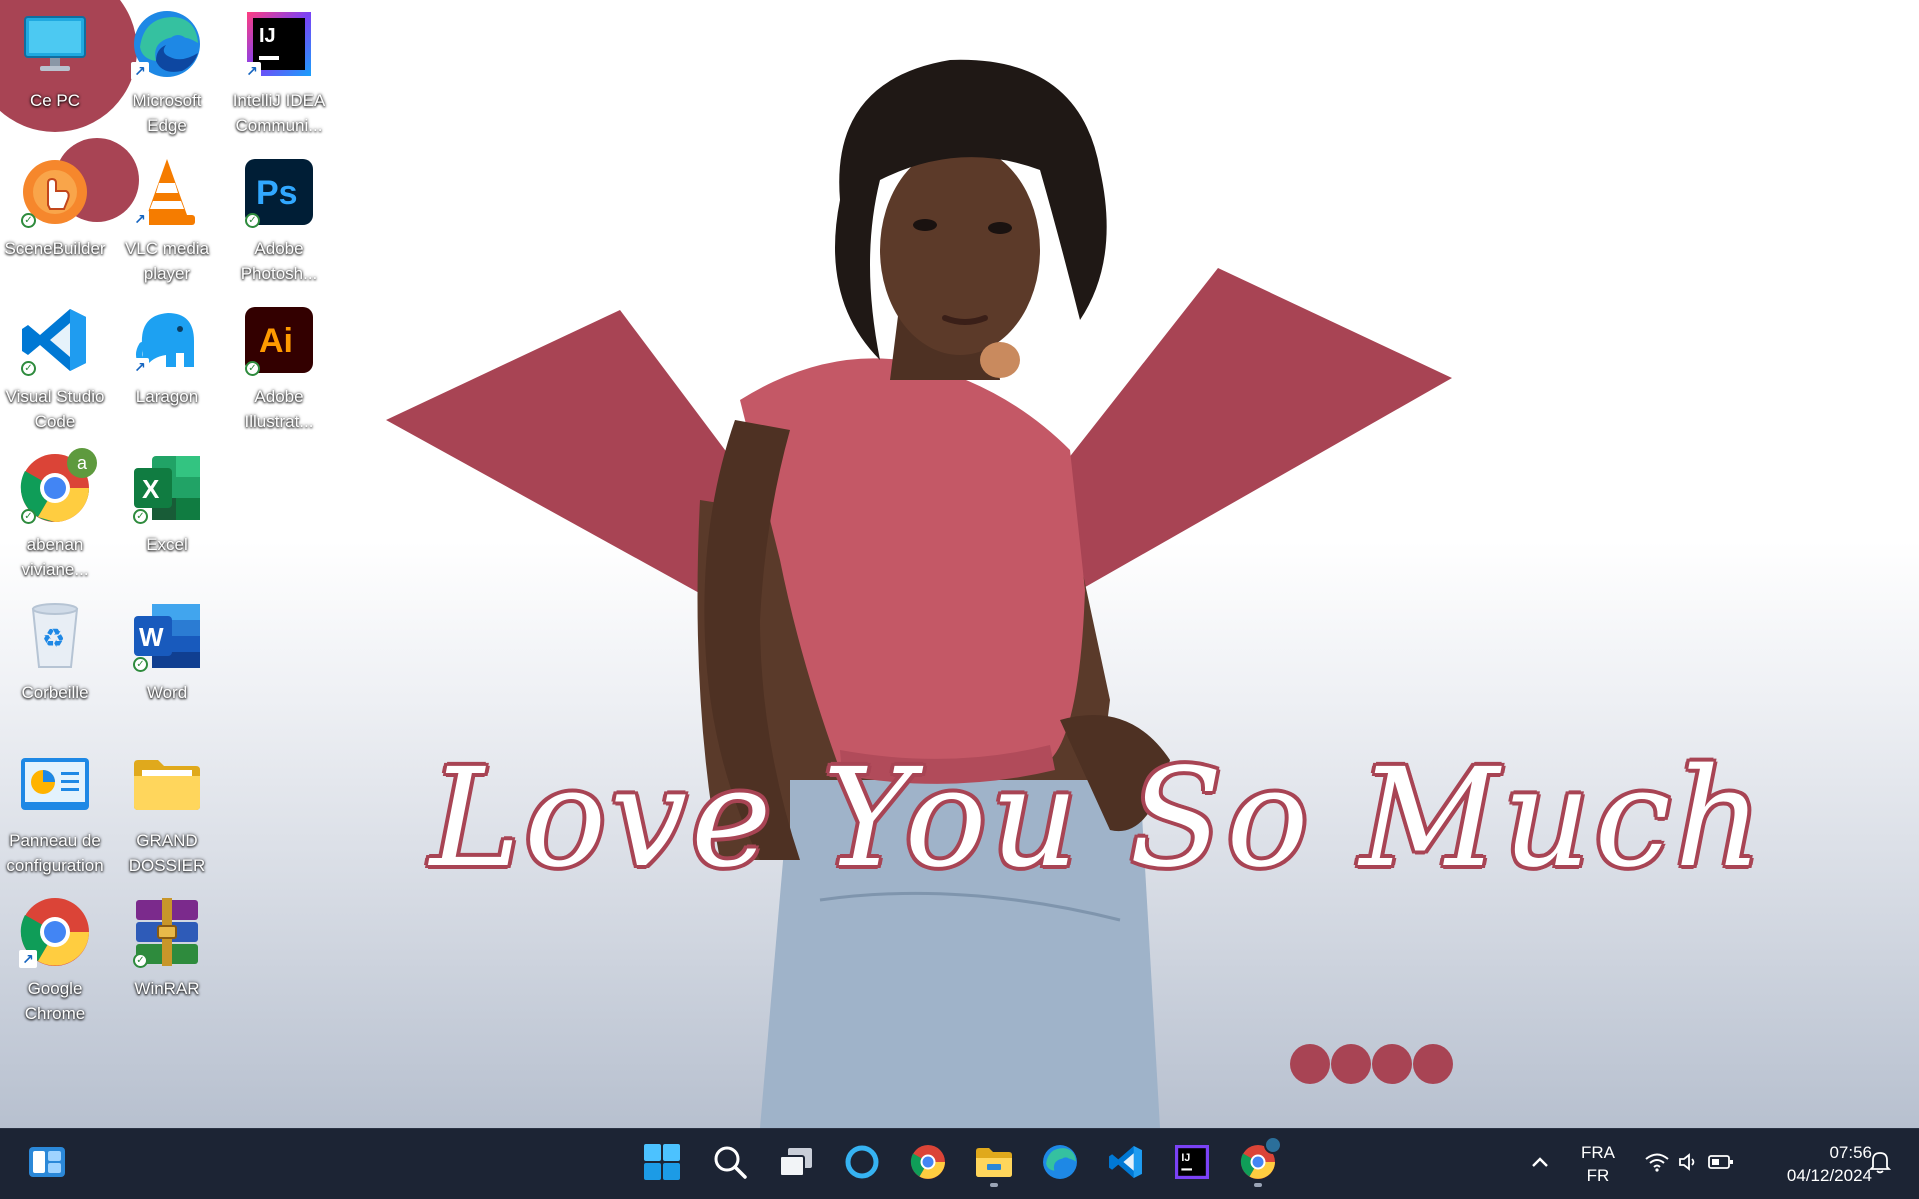 The height and width of the screenshot is (1199, 1919). I want to click on start-icon, so click(662, 1164).